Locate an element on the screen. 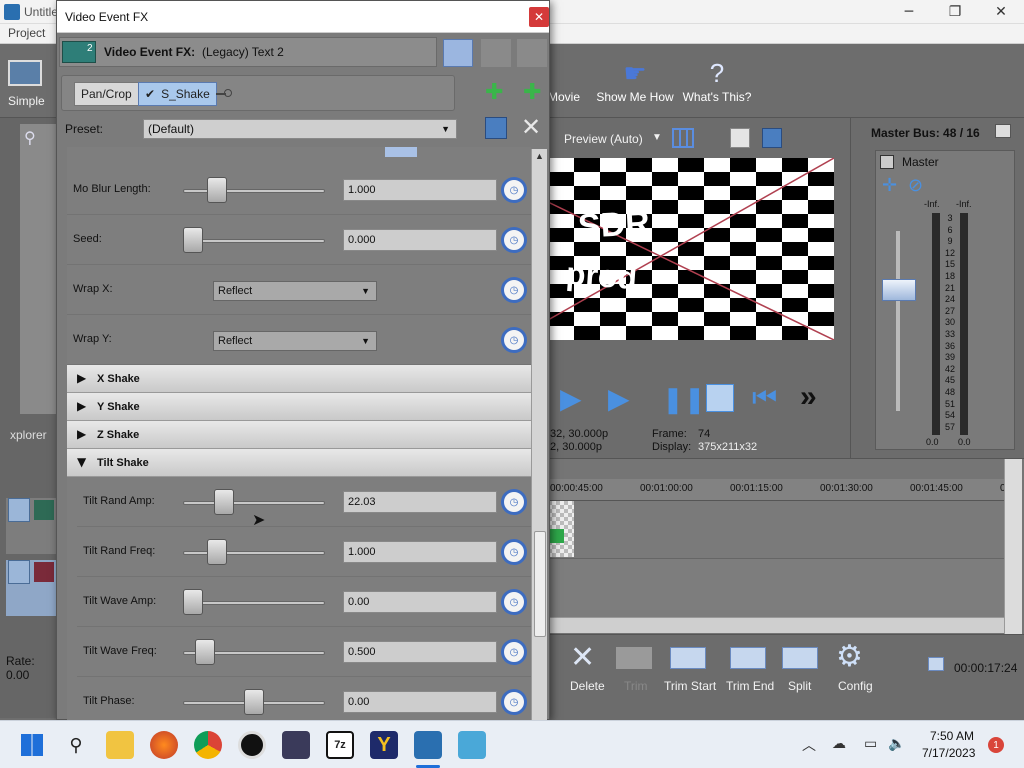  app-y-icon: Y is located at coordinates (384, 745).